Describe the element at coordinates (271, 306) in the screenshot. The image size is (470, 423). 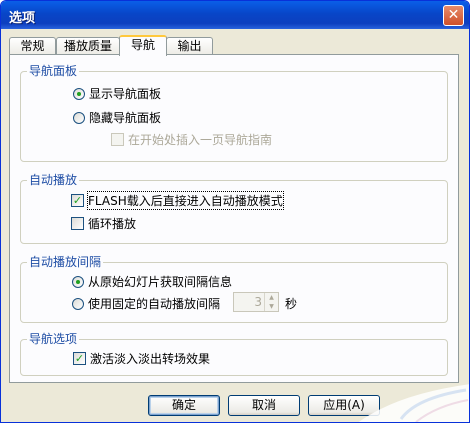
I see `spin-down-icon: ▼` at that location.